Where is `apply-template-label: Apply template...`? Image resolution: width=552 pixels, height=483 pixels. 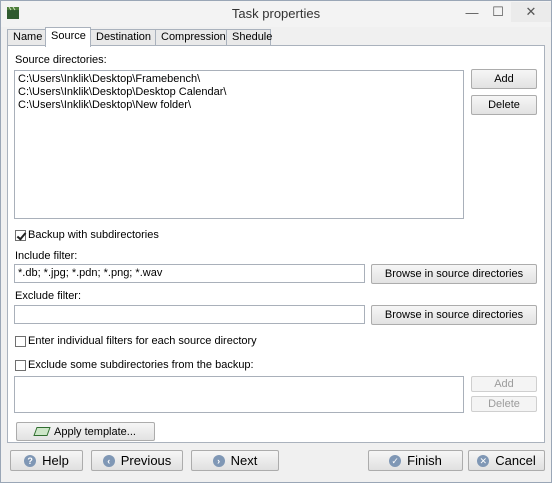
apply-template-label: Apply template... is located at coordinates (95, 431).